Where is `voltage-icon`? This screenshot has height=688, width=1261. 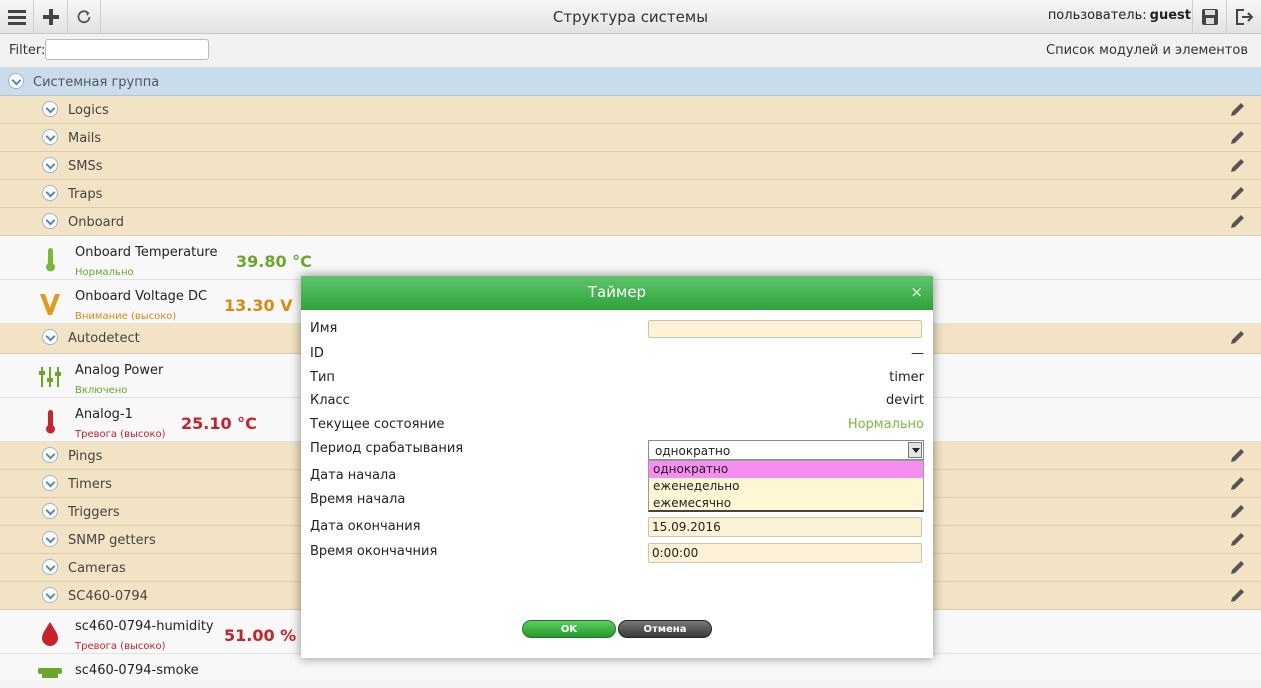
voltage-icon is located at coordinates (50, 304).